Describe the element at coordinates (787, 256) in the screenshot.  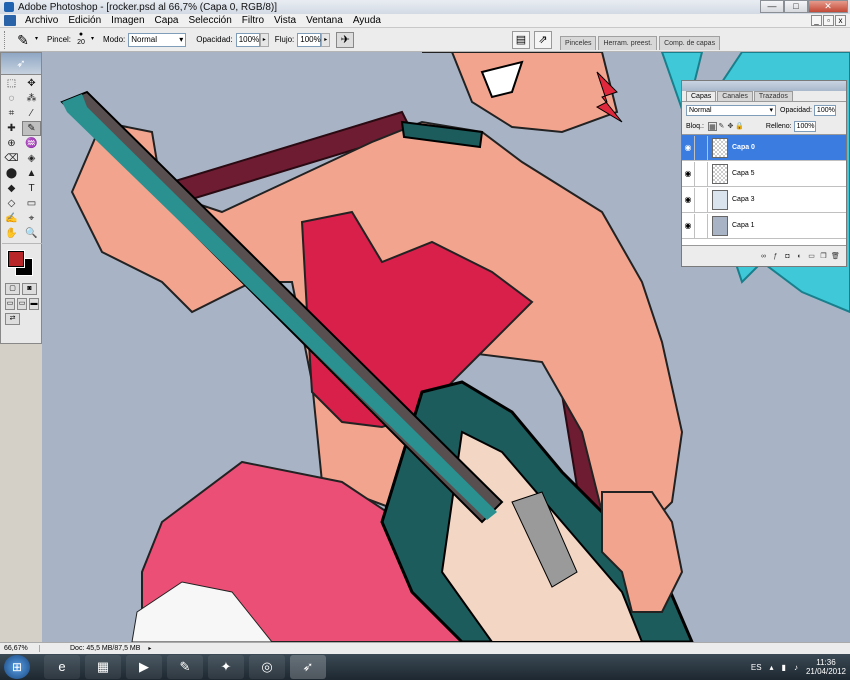
I see `layer-mask-icon: ◘` at that location.